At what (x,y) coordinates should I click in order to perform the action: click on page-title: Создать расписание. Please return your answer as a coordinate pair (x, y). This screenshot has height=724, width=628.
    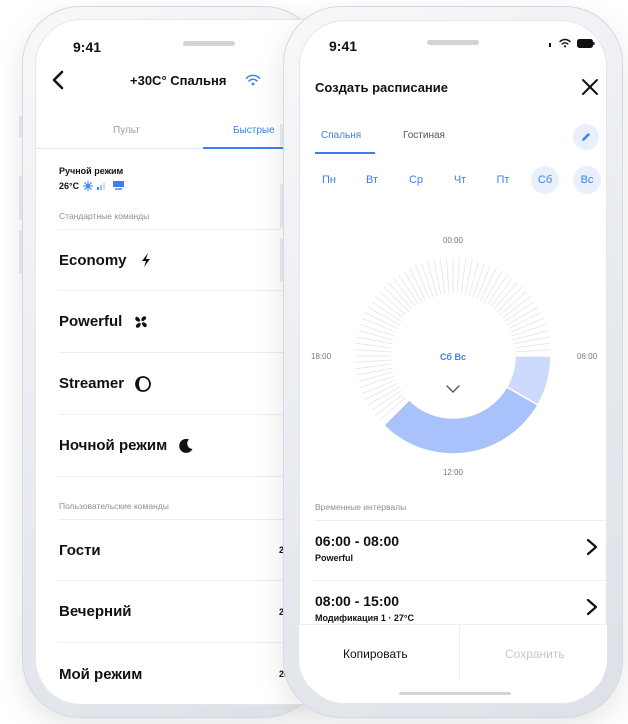
    Looking at the image, I should click on (382, 87).